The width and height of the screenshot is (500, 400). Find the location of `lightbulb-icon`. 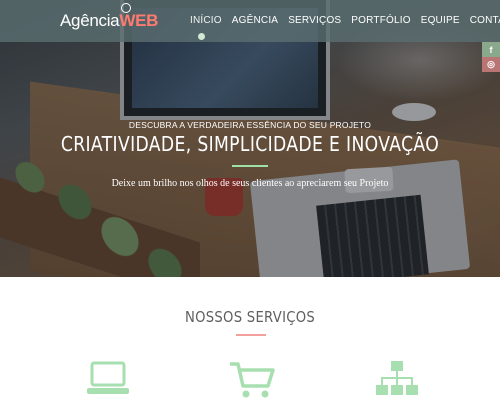

lightbulb-icon is located at coordinates (126, 8).